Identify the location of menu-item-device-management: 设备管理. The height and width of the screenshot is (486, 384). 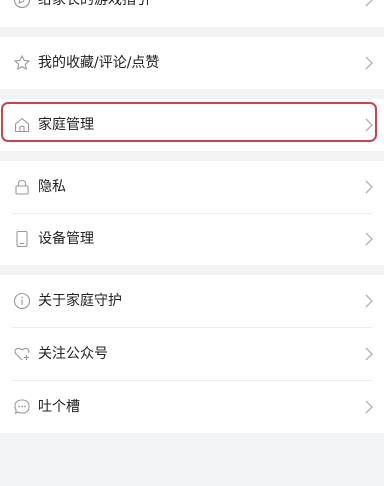
(192, 239).